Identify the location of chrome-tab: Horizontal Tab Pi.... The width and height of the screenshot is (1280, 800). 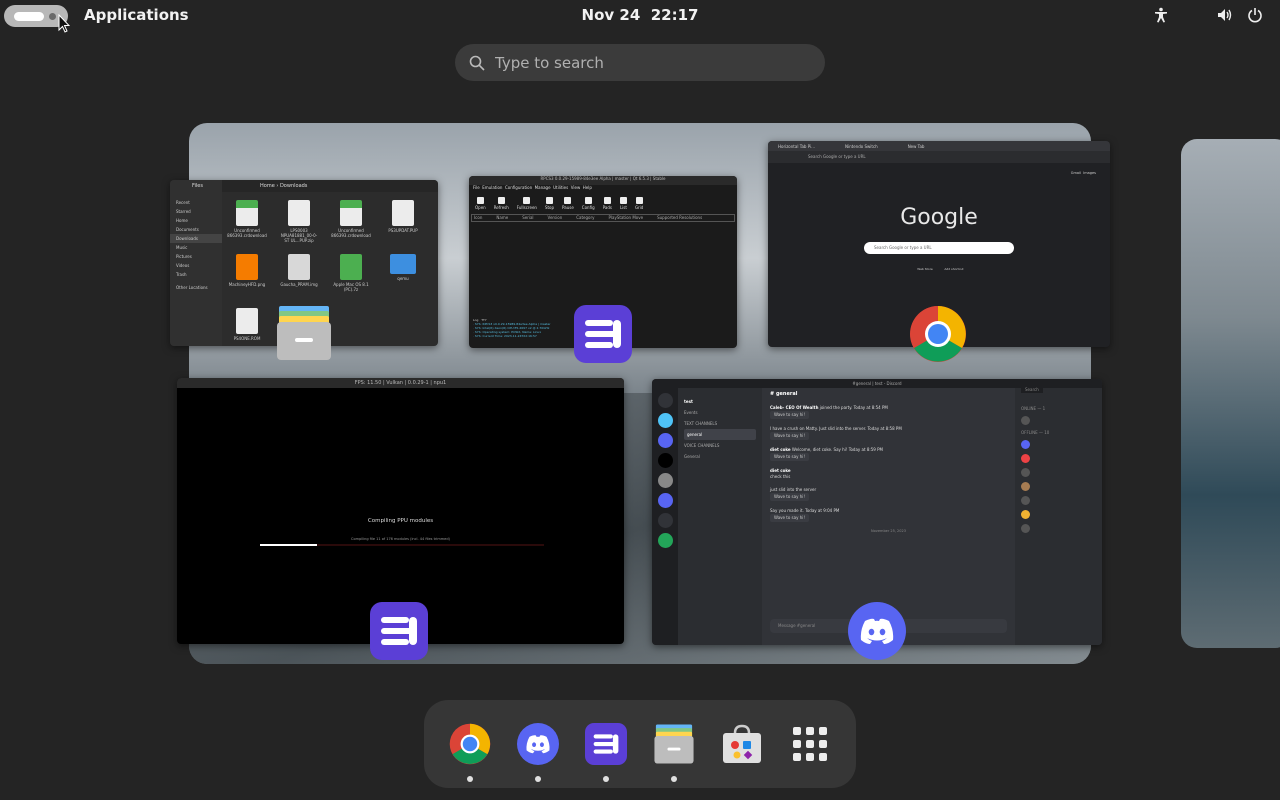
(796, 146).